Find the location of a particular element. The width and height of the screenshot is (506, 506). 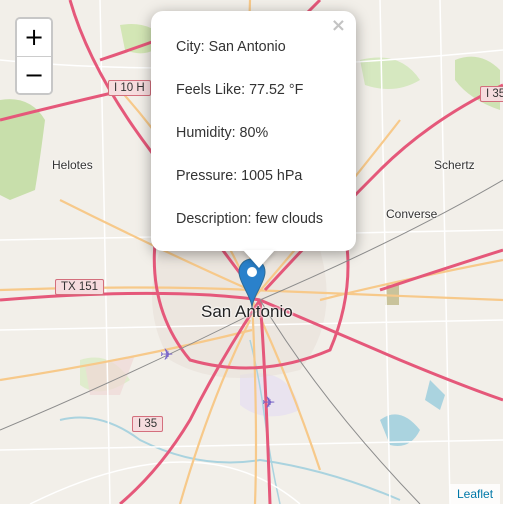

zoom-control: + − is located at coordinates (34, 56).